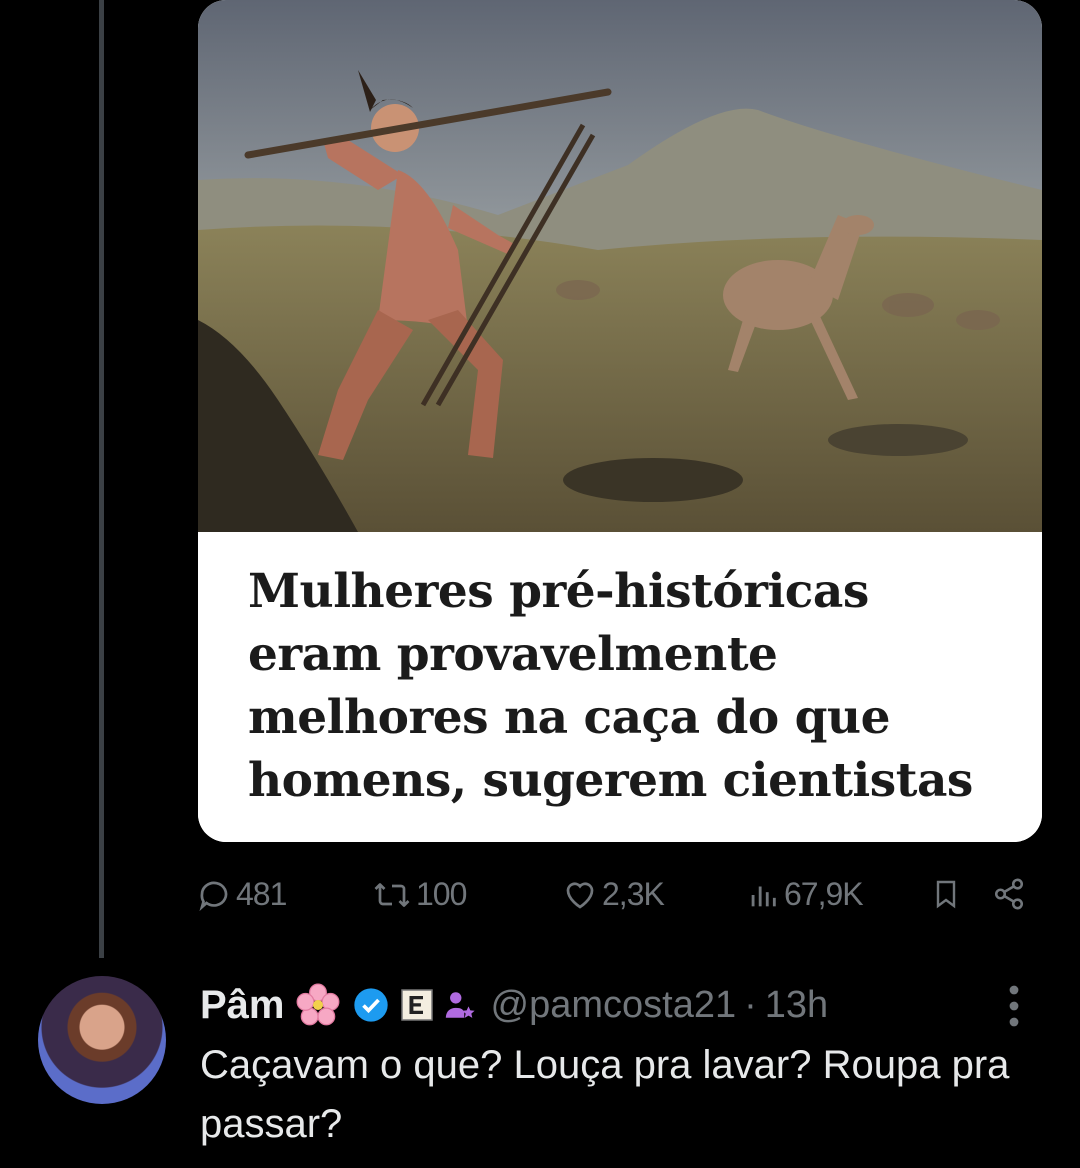 This screenshot has width=1080, height=1168. I want to click on verified-badge-icon, so click(371, 1005).